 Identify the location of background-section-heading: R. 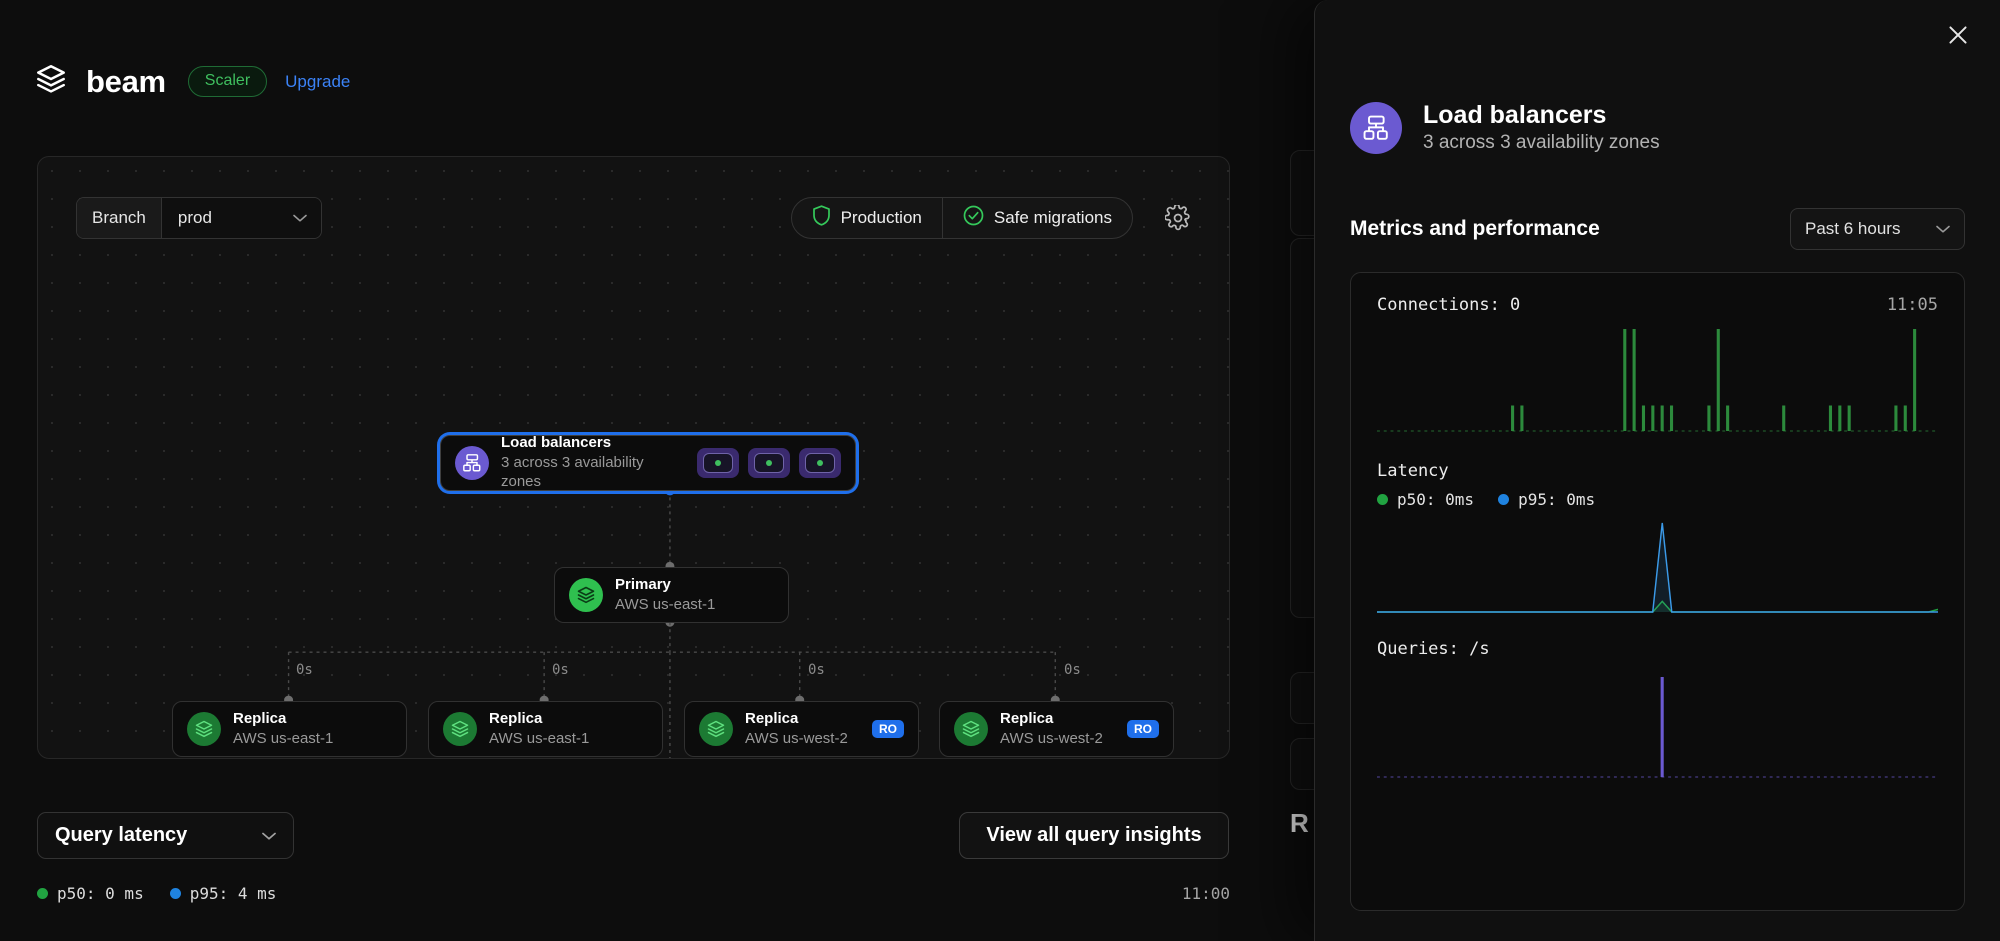
(1299, 823).